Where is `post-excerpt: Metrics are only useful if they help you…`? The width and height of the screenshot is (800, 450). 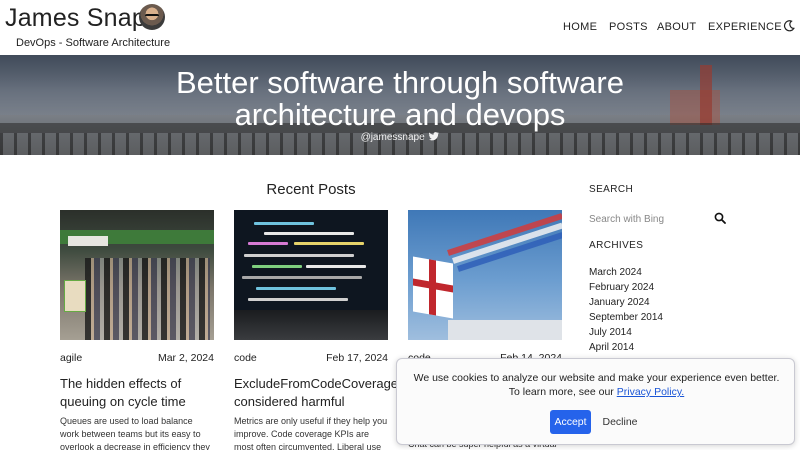 post-excerpt: Metrics are only useful if they help you… is located at coordinates (311, 433).